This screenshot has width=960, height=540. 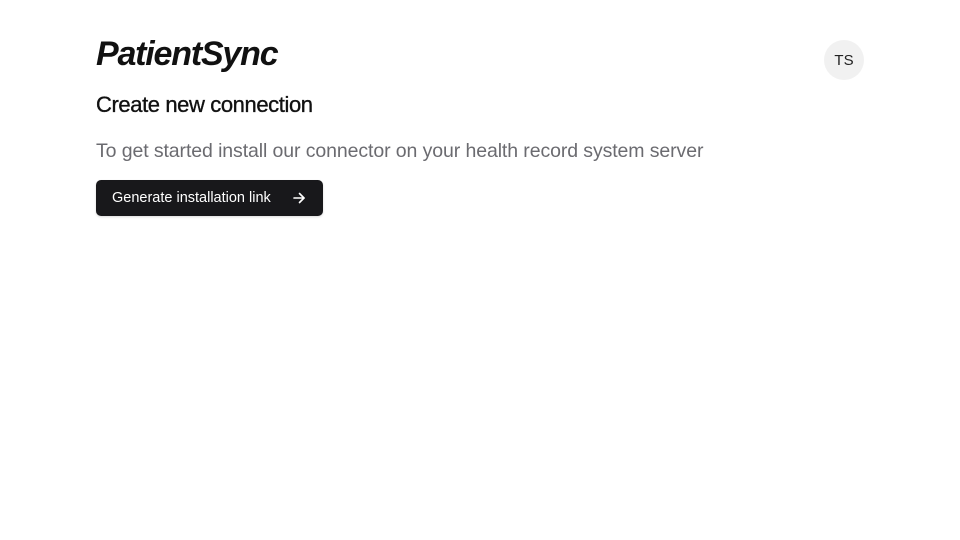 What do you see at coordinates (191, 198) in the screenshot?
I see `generate-installation-link-label: Generate installation link` at bounding box center [191, 198].